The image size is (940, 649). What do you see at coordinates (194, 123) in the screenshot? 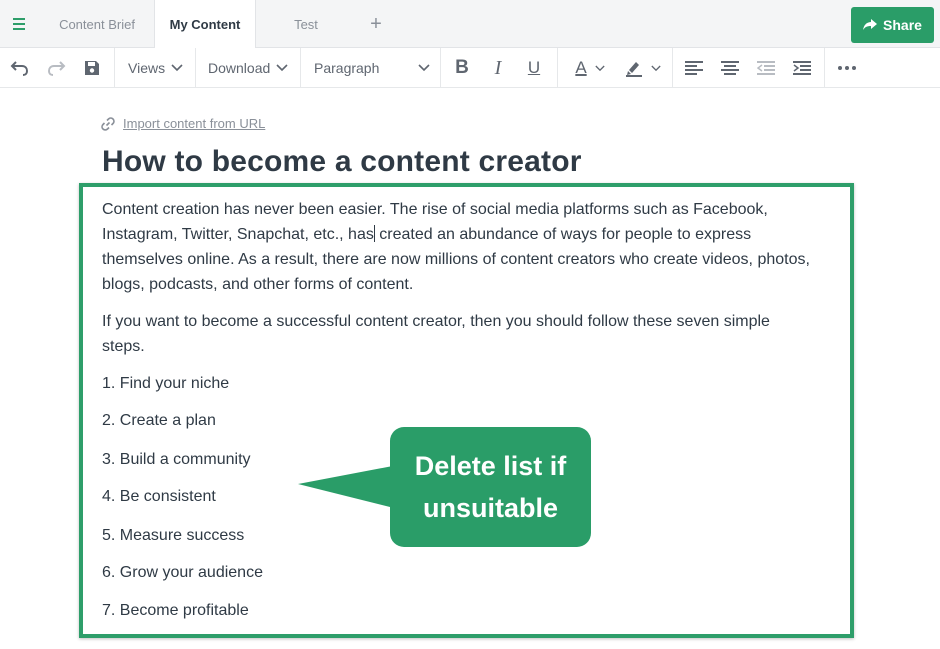
I see `import-content-link: Import content from URL` at bounding box center [194, 123].